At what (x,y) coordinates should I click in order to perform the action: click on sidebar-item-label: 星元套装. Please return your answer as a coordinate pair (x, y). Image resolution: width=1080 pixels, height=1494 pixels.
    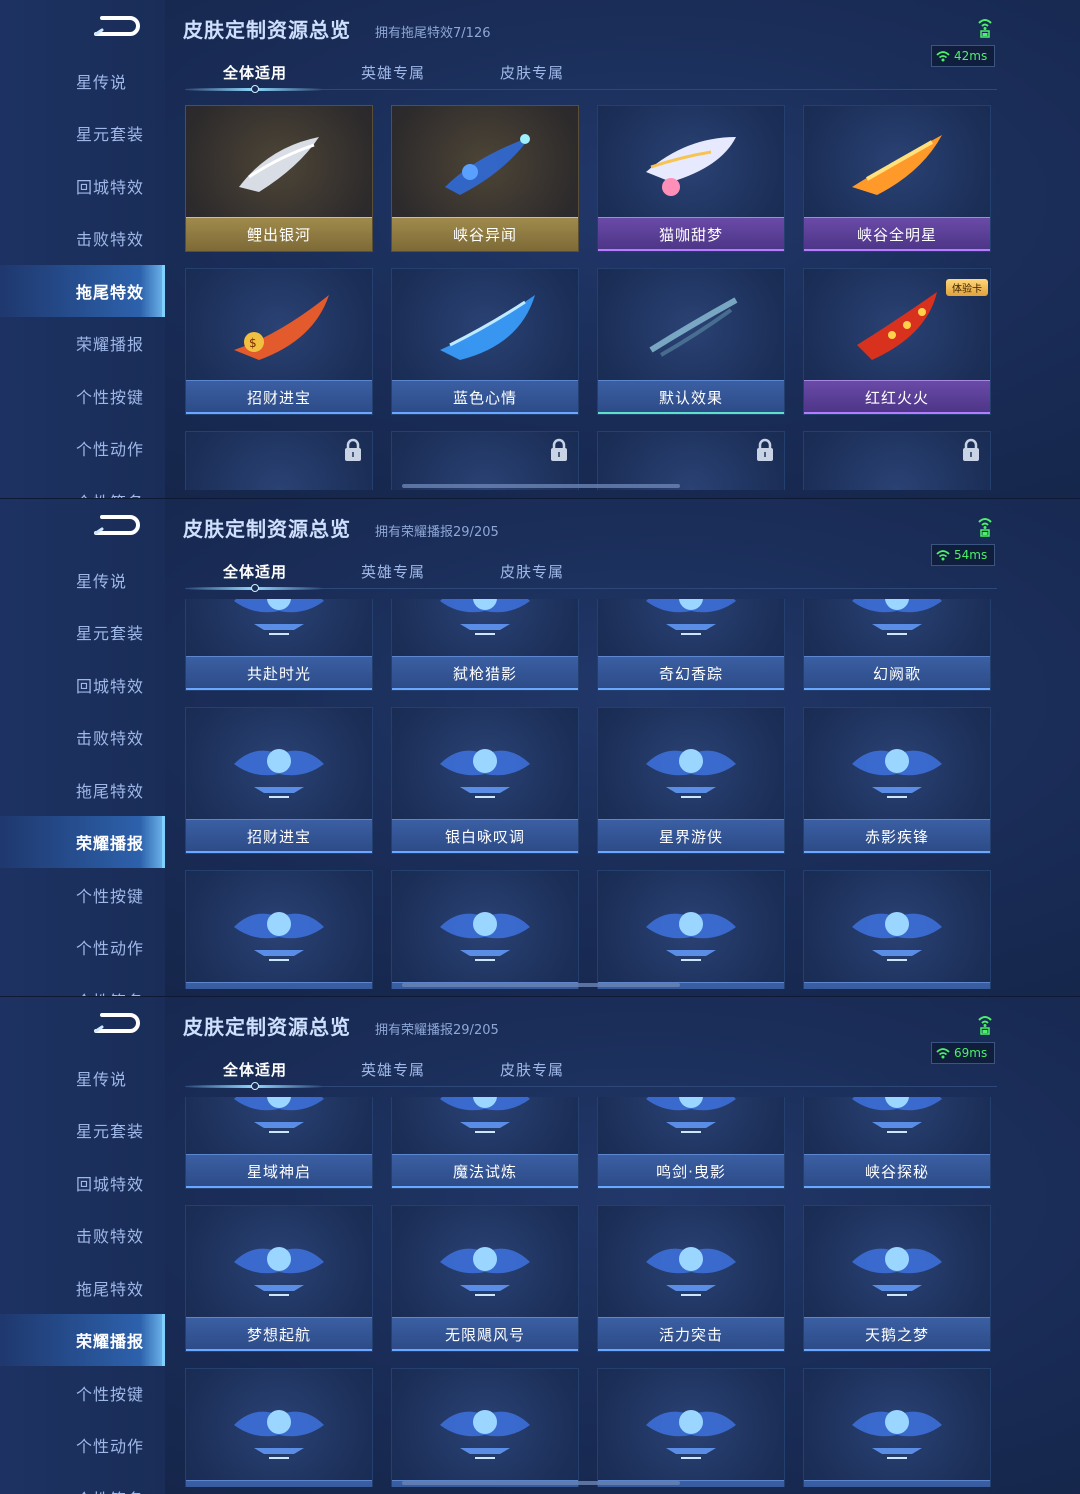
    Looking at the image, I should click on (110, 1131).